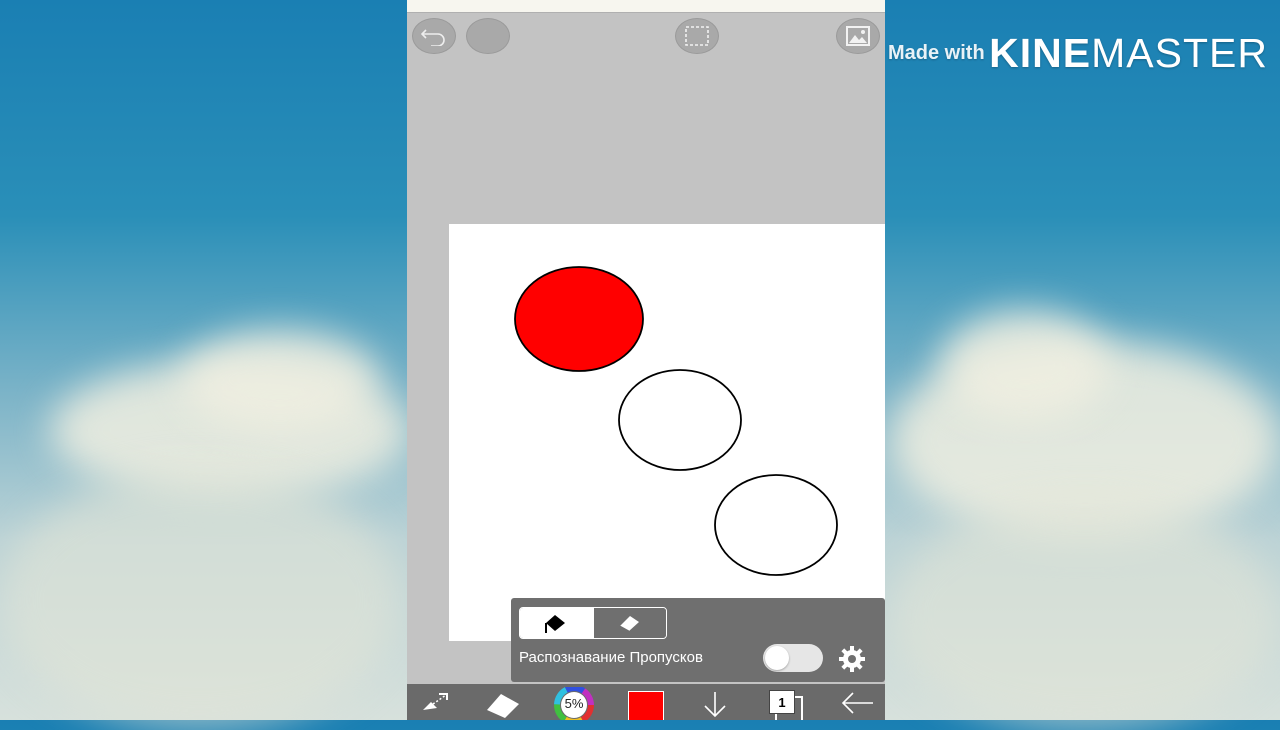  I want to click on gap-detection-label: Распознавание Пропусков, so click(611, 657).